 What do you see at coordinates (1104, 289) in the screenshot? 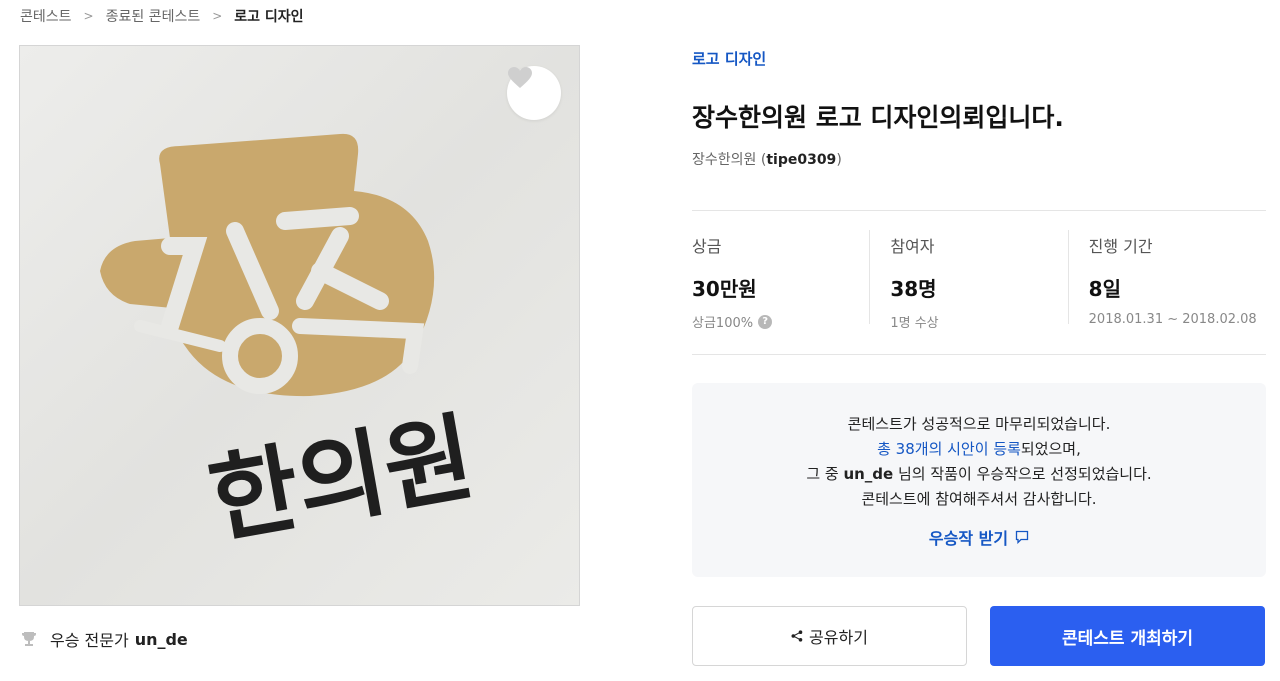
I see `stat-value: 8일` at bounding box center [1104, 289].